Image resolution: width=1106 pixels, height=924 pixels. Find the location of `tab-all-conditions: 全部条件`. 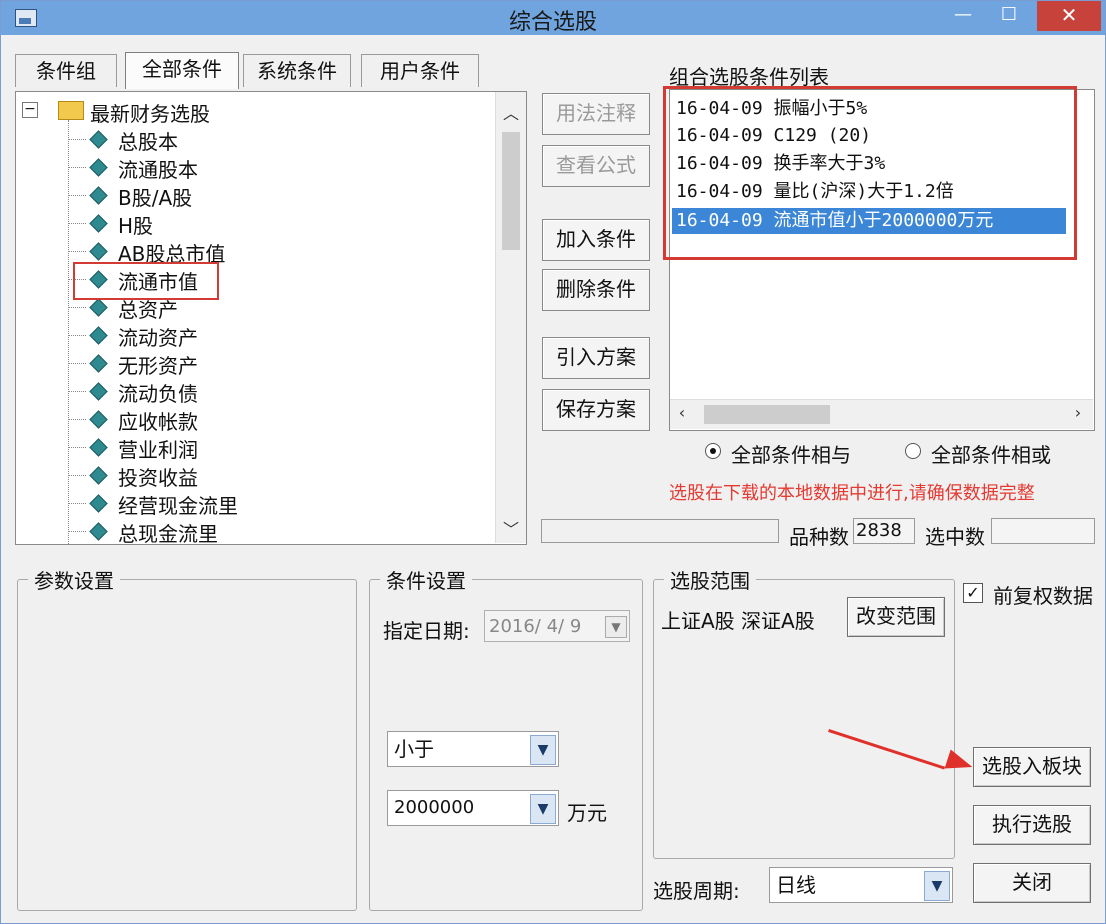

tab-all-conditions: 全部条件 is located at coordinates (182, 70).